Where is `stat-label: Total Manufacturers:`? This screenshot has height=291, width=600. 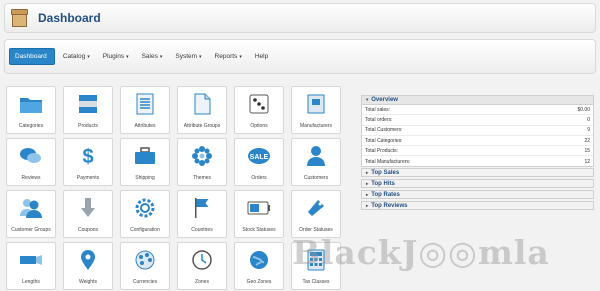 stat-label: Total Manufacturers: is located at coordinates (388, 161).